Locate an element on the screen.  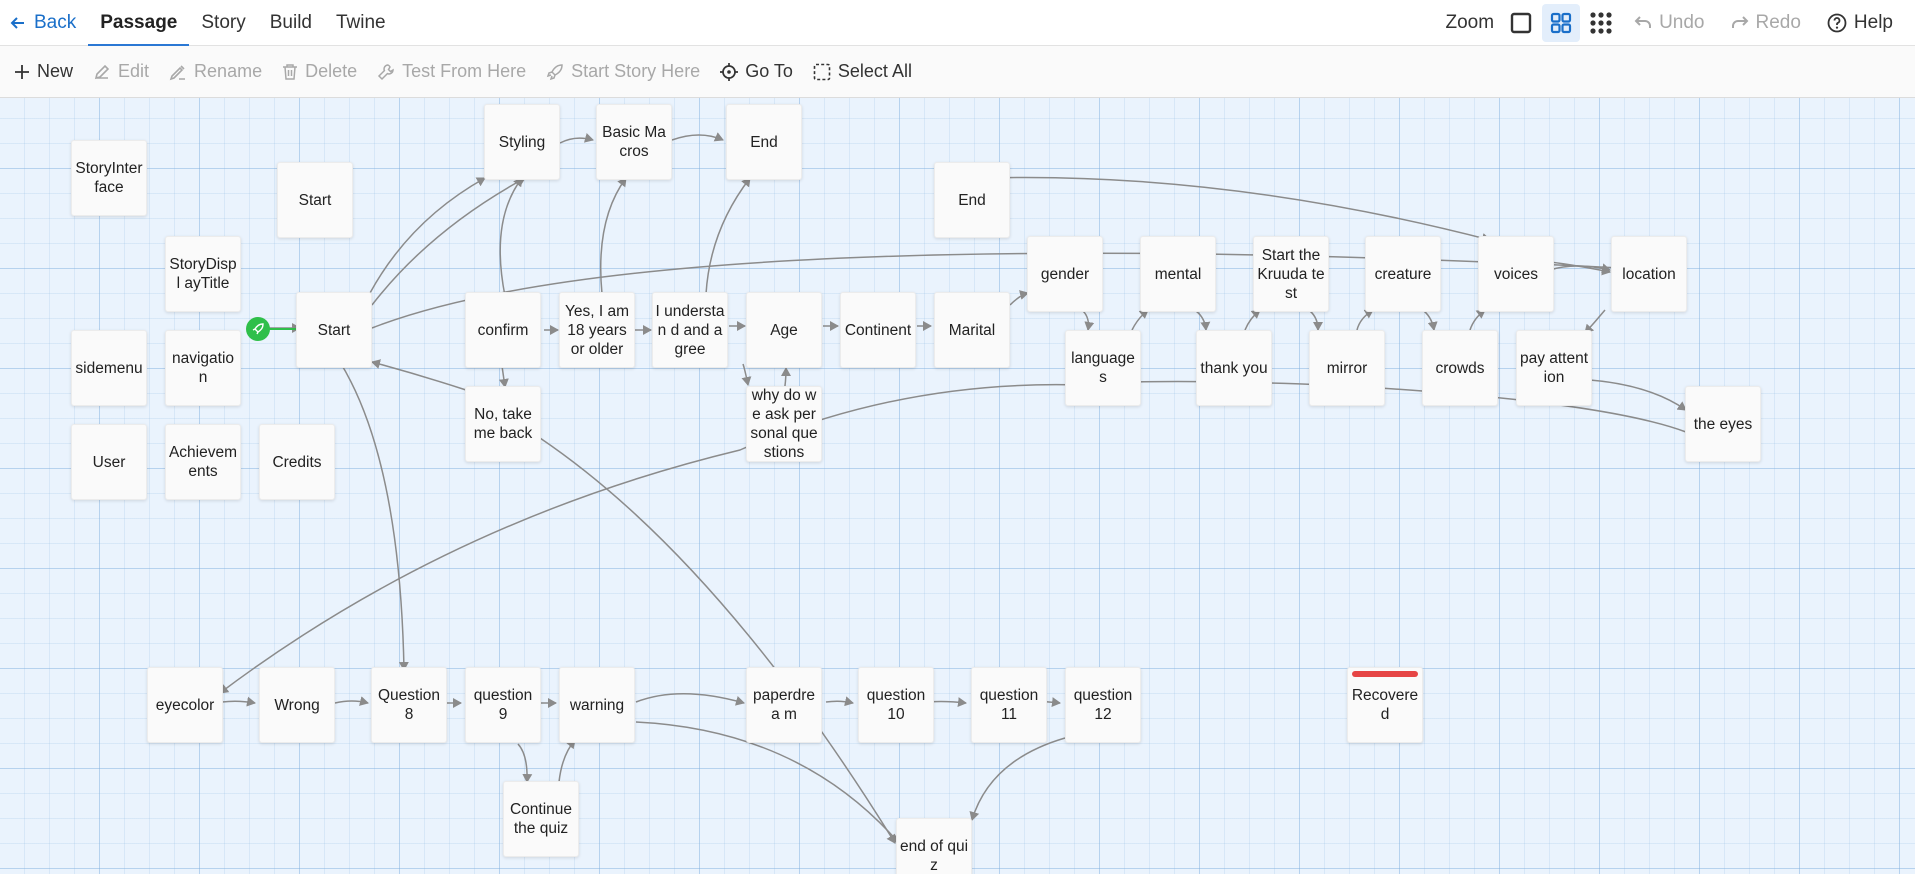
grid-9-icon is located at coordinates (1601, 23).